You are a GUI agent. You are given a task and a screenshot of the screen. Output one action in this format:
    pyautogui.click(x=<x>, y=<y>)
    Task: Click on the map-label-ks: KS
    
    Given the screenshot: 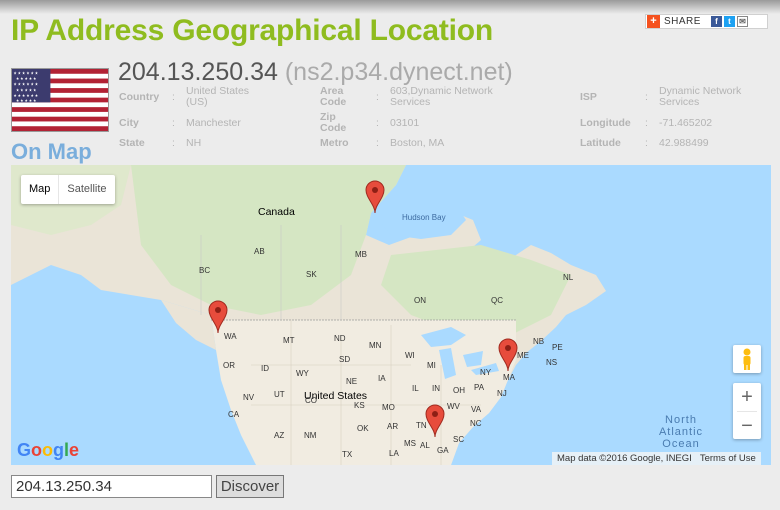 What is the action you would take?
    pyautogui.click(x=359, y=405)
    